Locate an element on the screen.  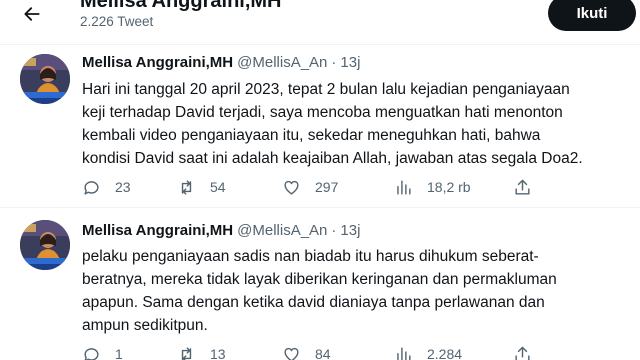
like-count: 297 is located at coordinates (327, 187).